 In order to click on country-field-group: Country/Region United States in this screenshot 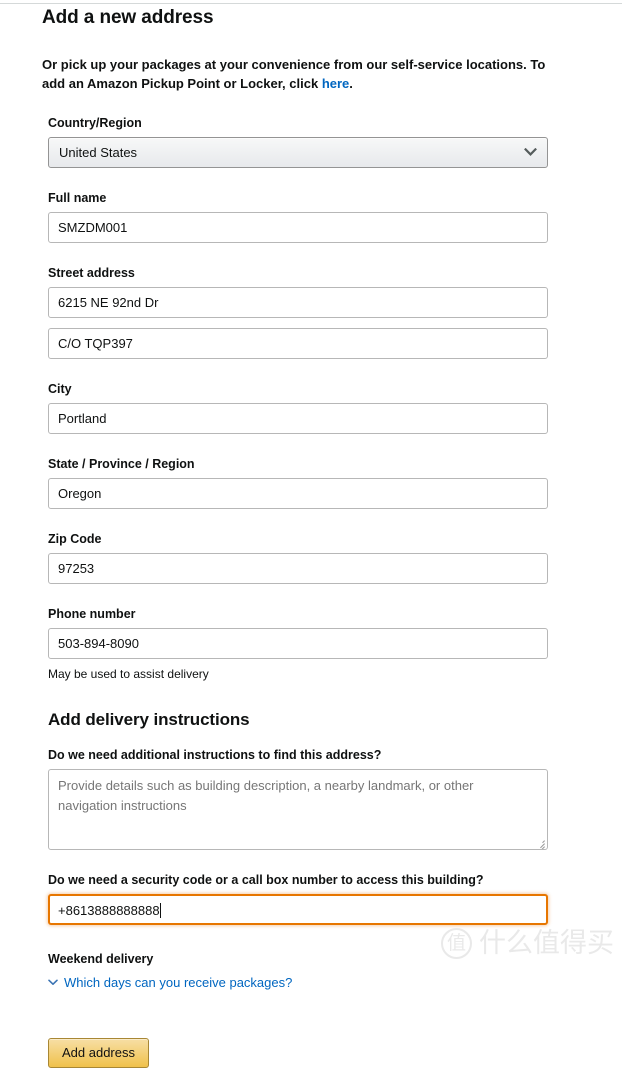, I will do `click(298, 130)`.